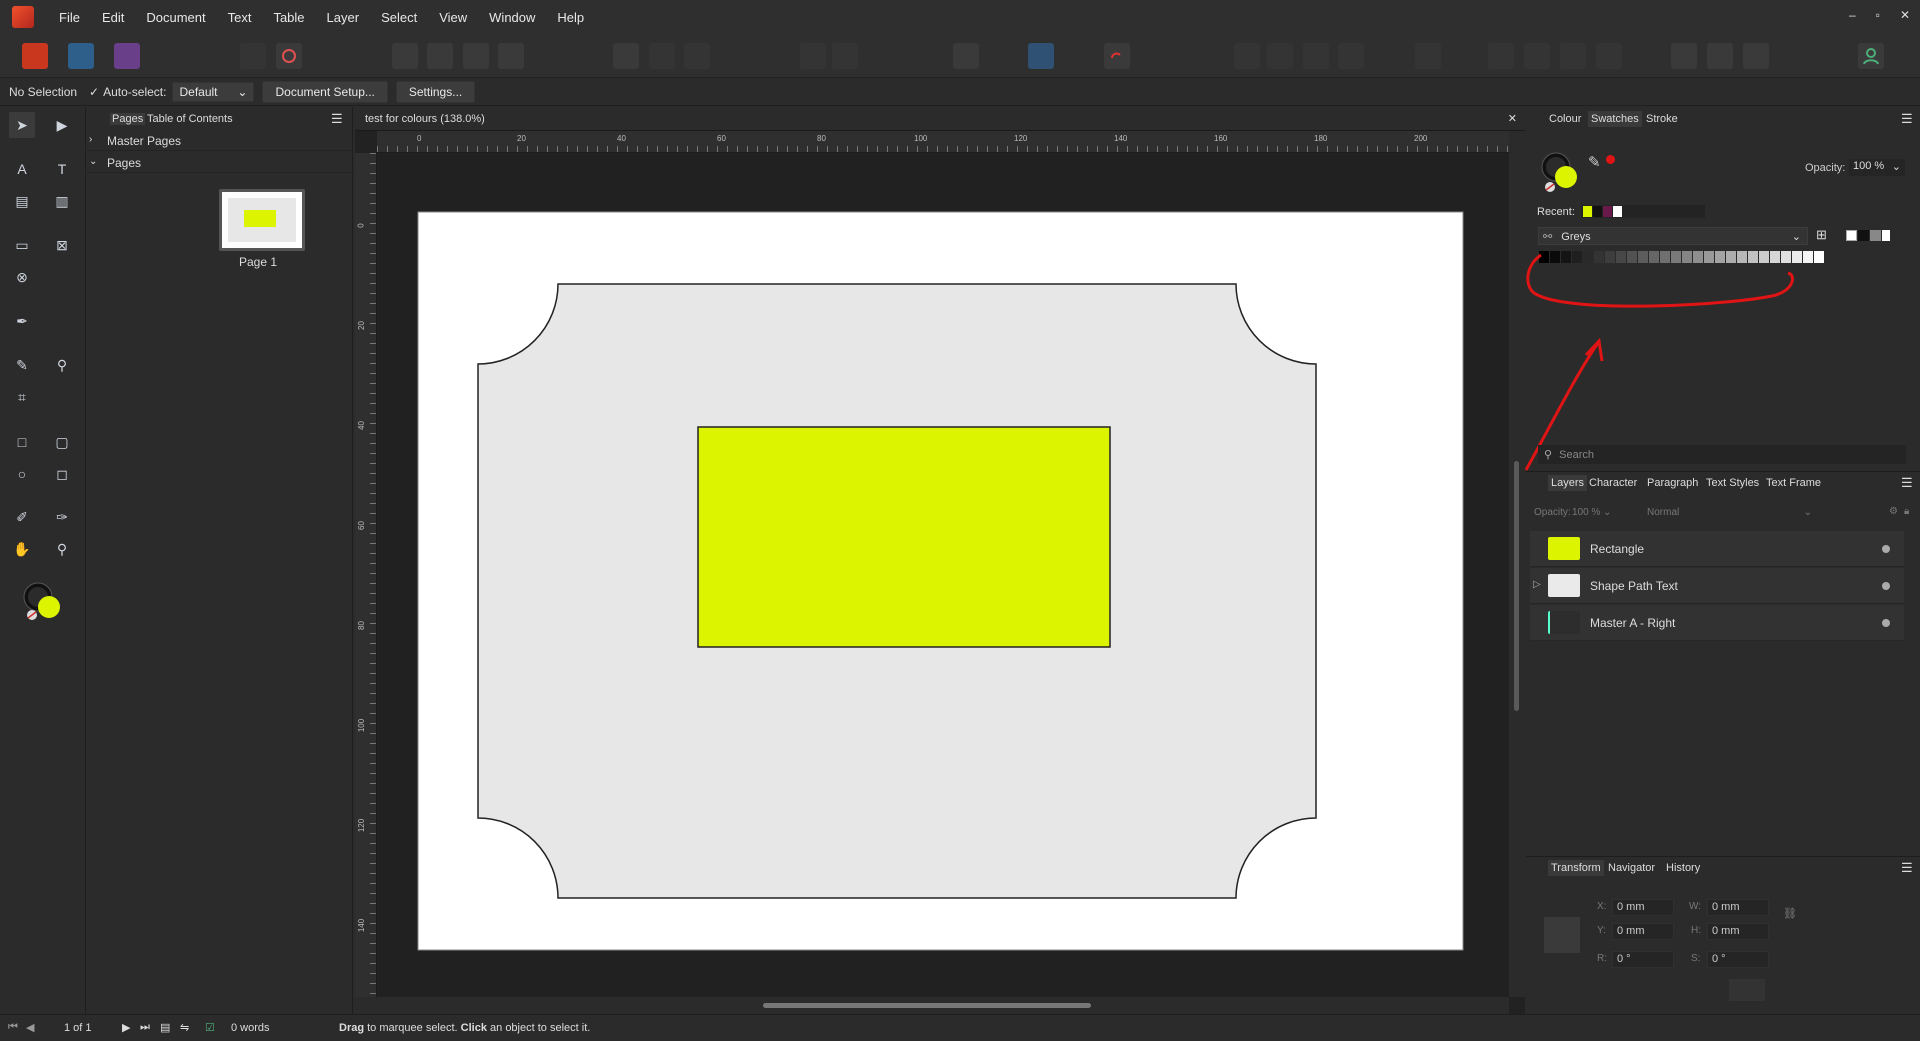  What do you see at coordinates (1907, 868) in the screenshot?
I see `transform-panel-menu-icon: ☰` at bounding box center [1907, 868].